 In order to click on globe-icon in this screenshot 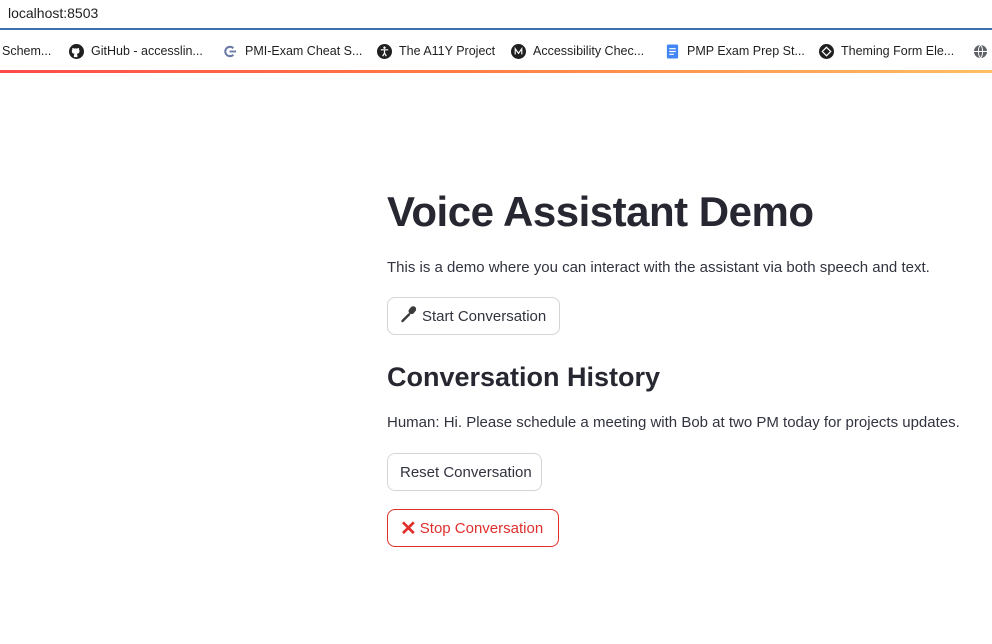, I will do `click(980, 51)`.